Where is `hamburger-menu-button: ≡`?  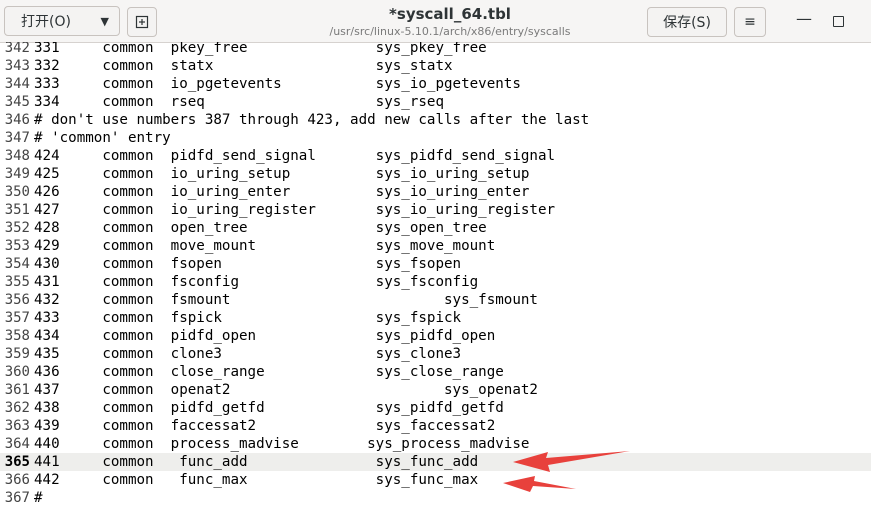
hamburger-menu-button: ≡ is located at coordinates (750, 22).